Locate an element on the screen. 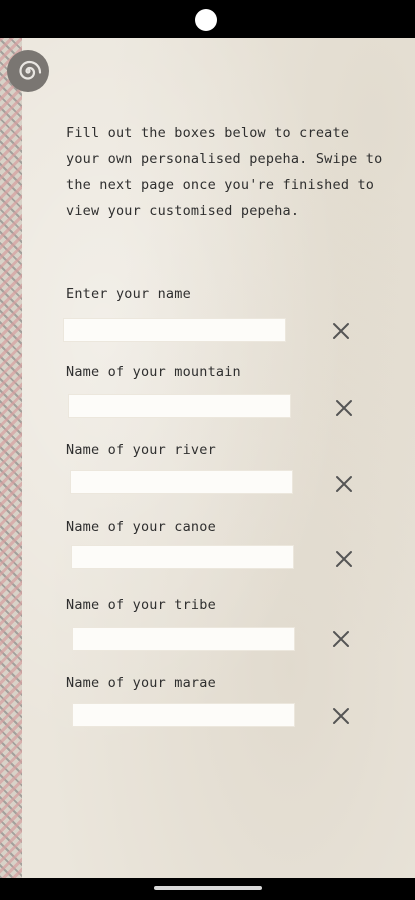  name-input is located at coordinates (174, 330).